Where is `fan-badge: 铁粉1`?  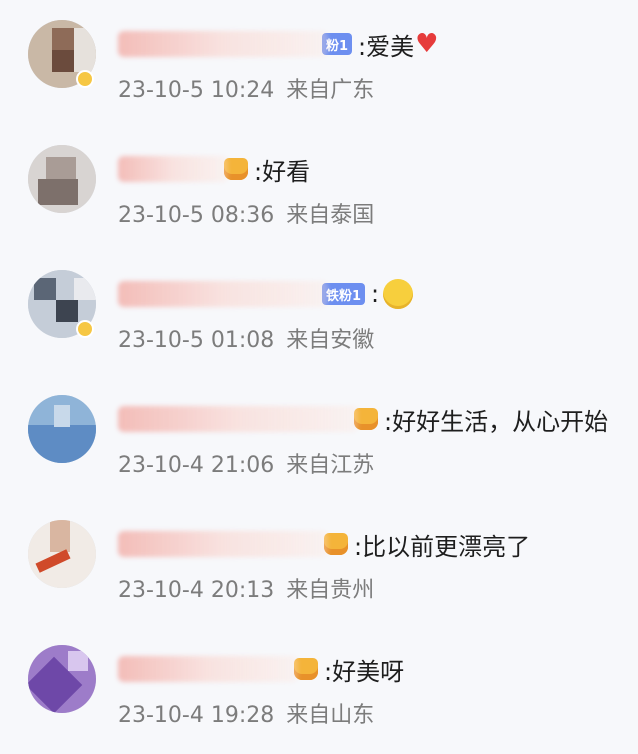 fan-badge: 铁粉1 is located at coordinates (344, 294).